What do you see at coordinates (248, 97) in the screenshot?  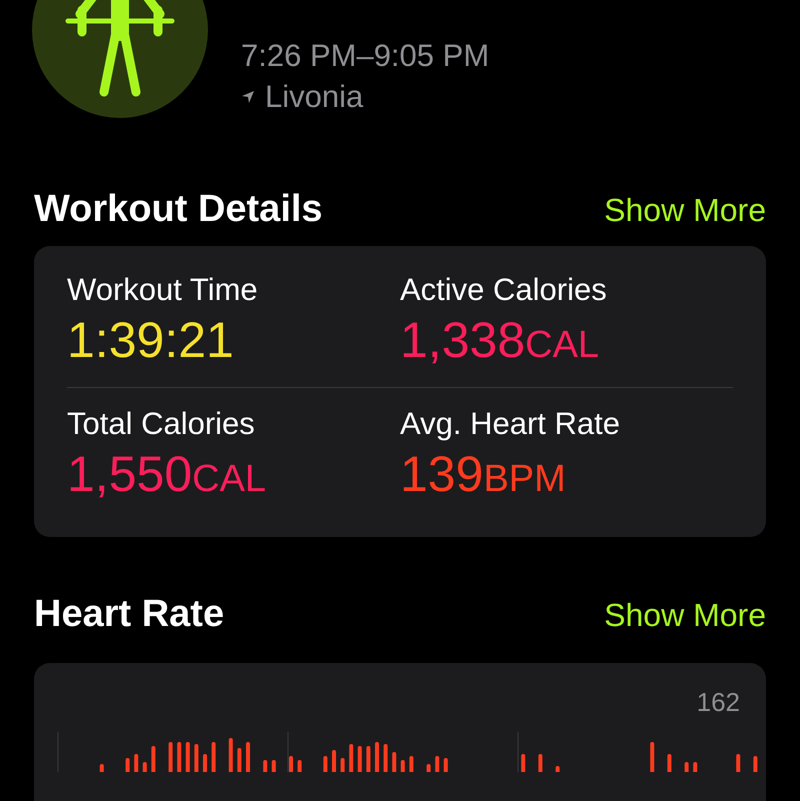 I see `location-arrow-icon` at bounding box center [248, 97].